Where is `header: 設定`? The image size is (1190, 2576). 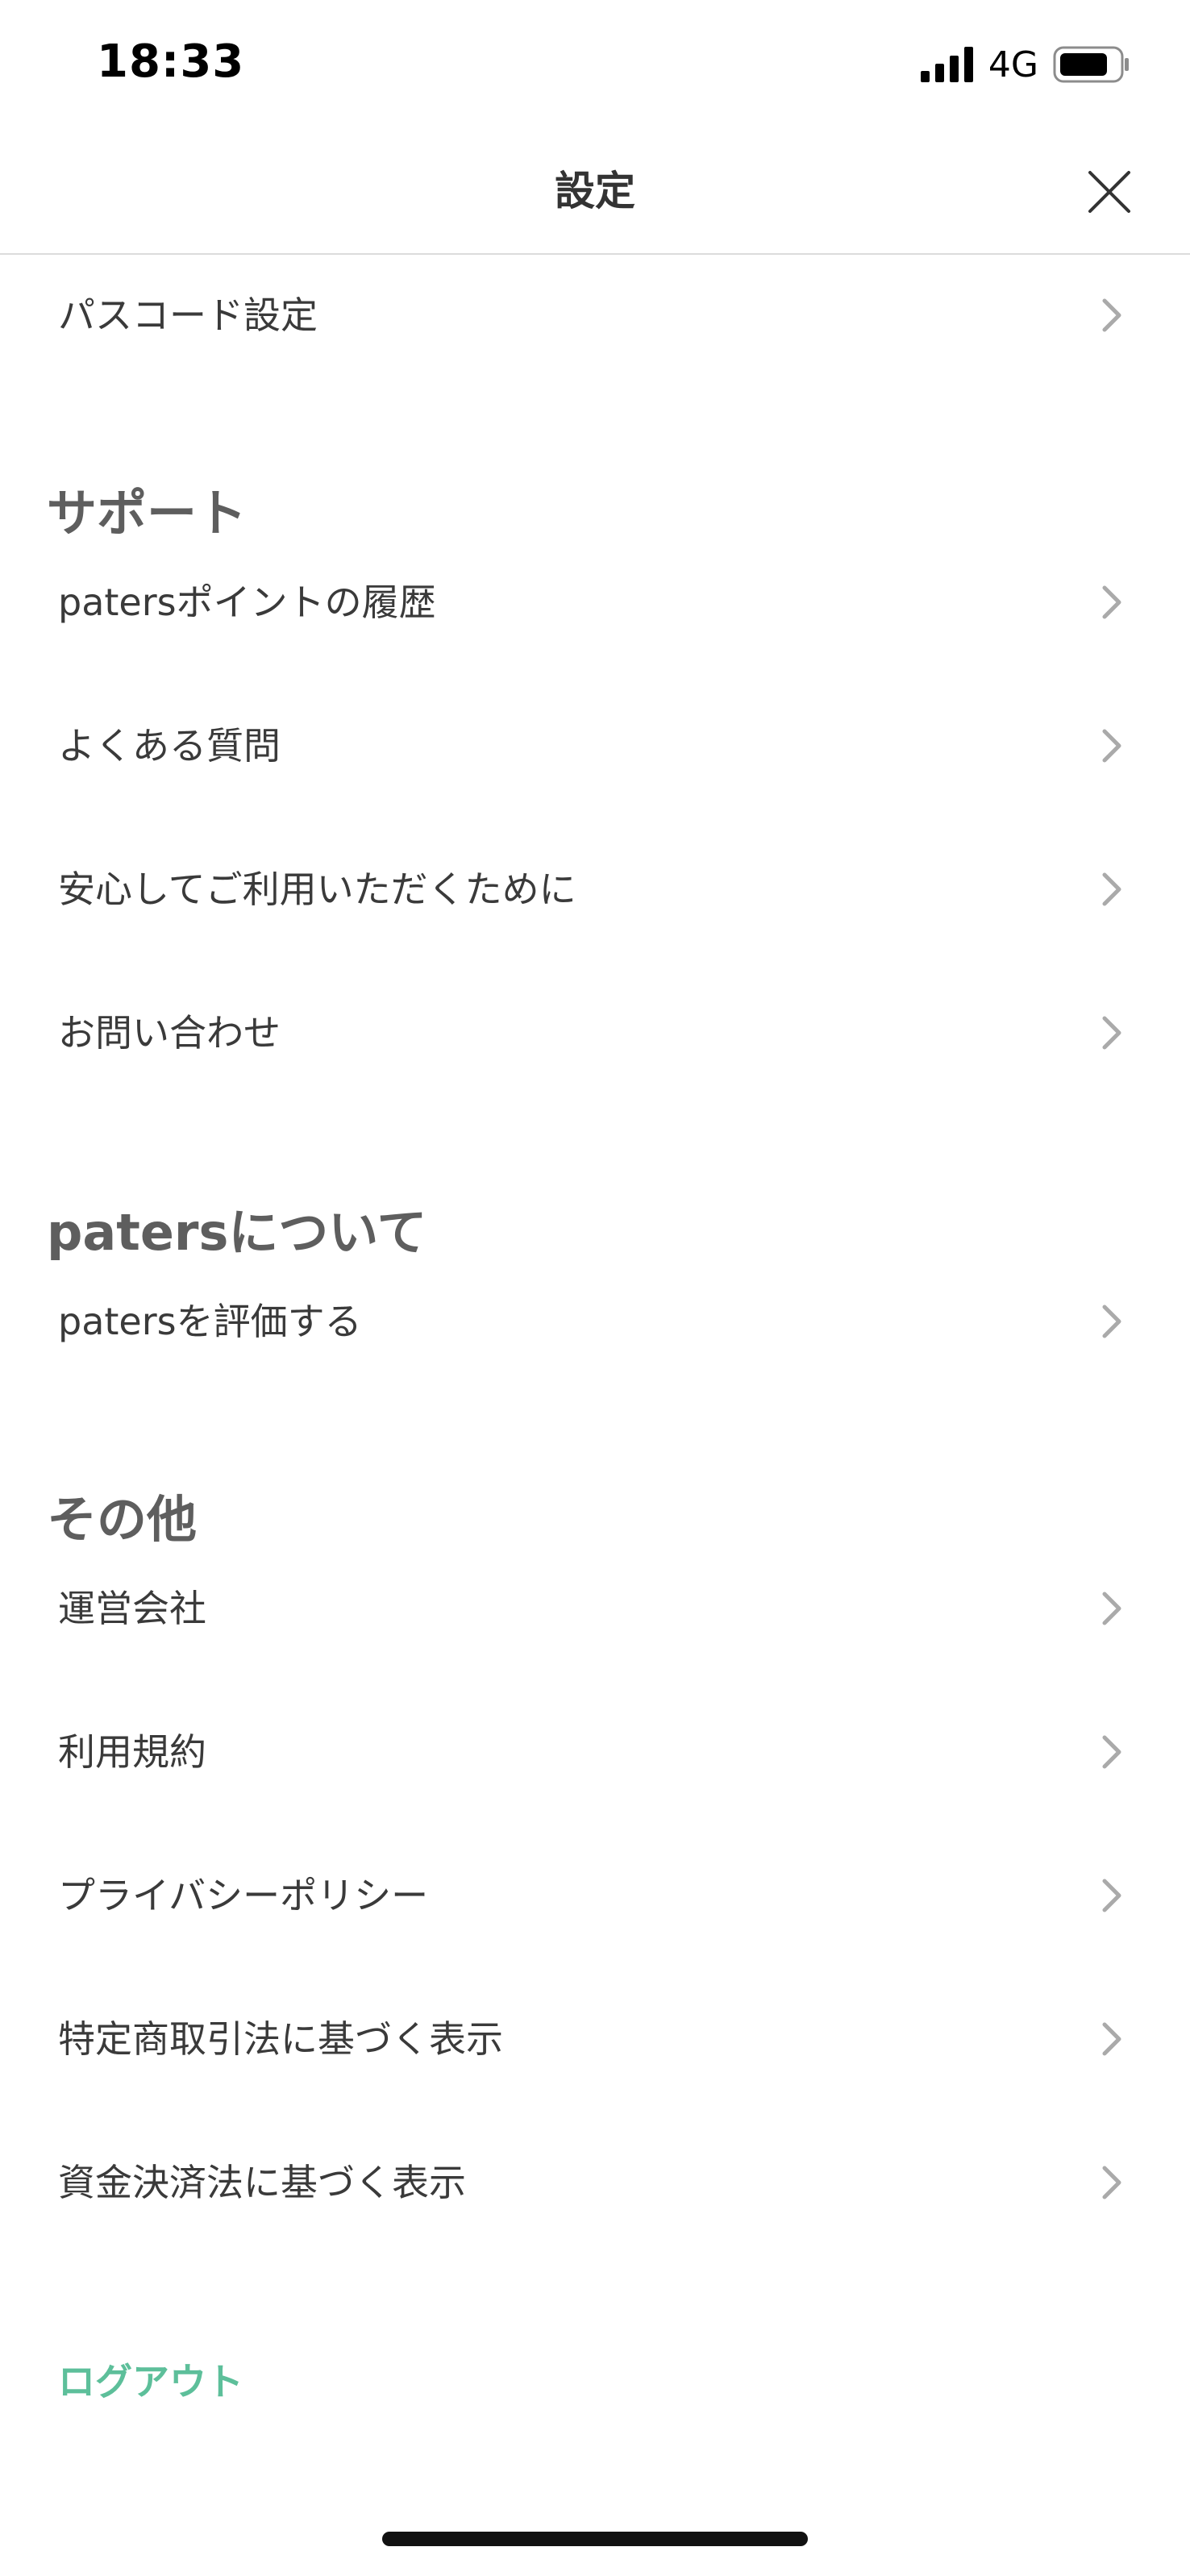
header: 設定 is located at coordinates (595, 192).